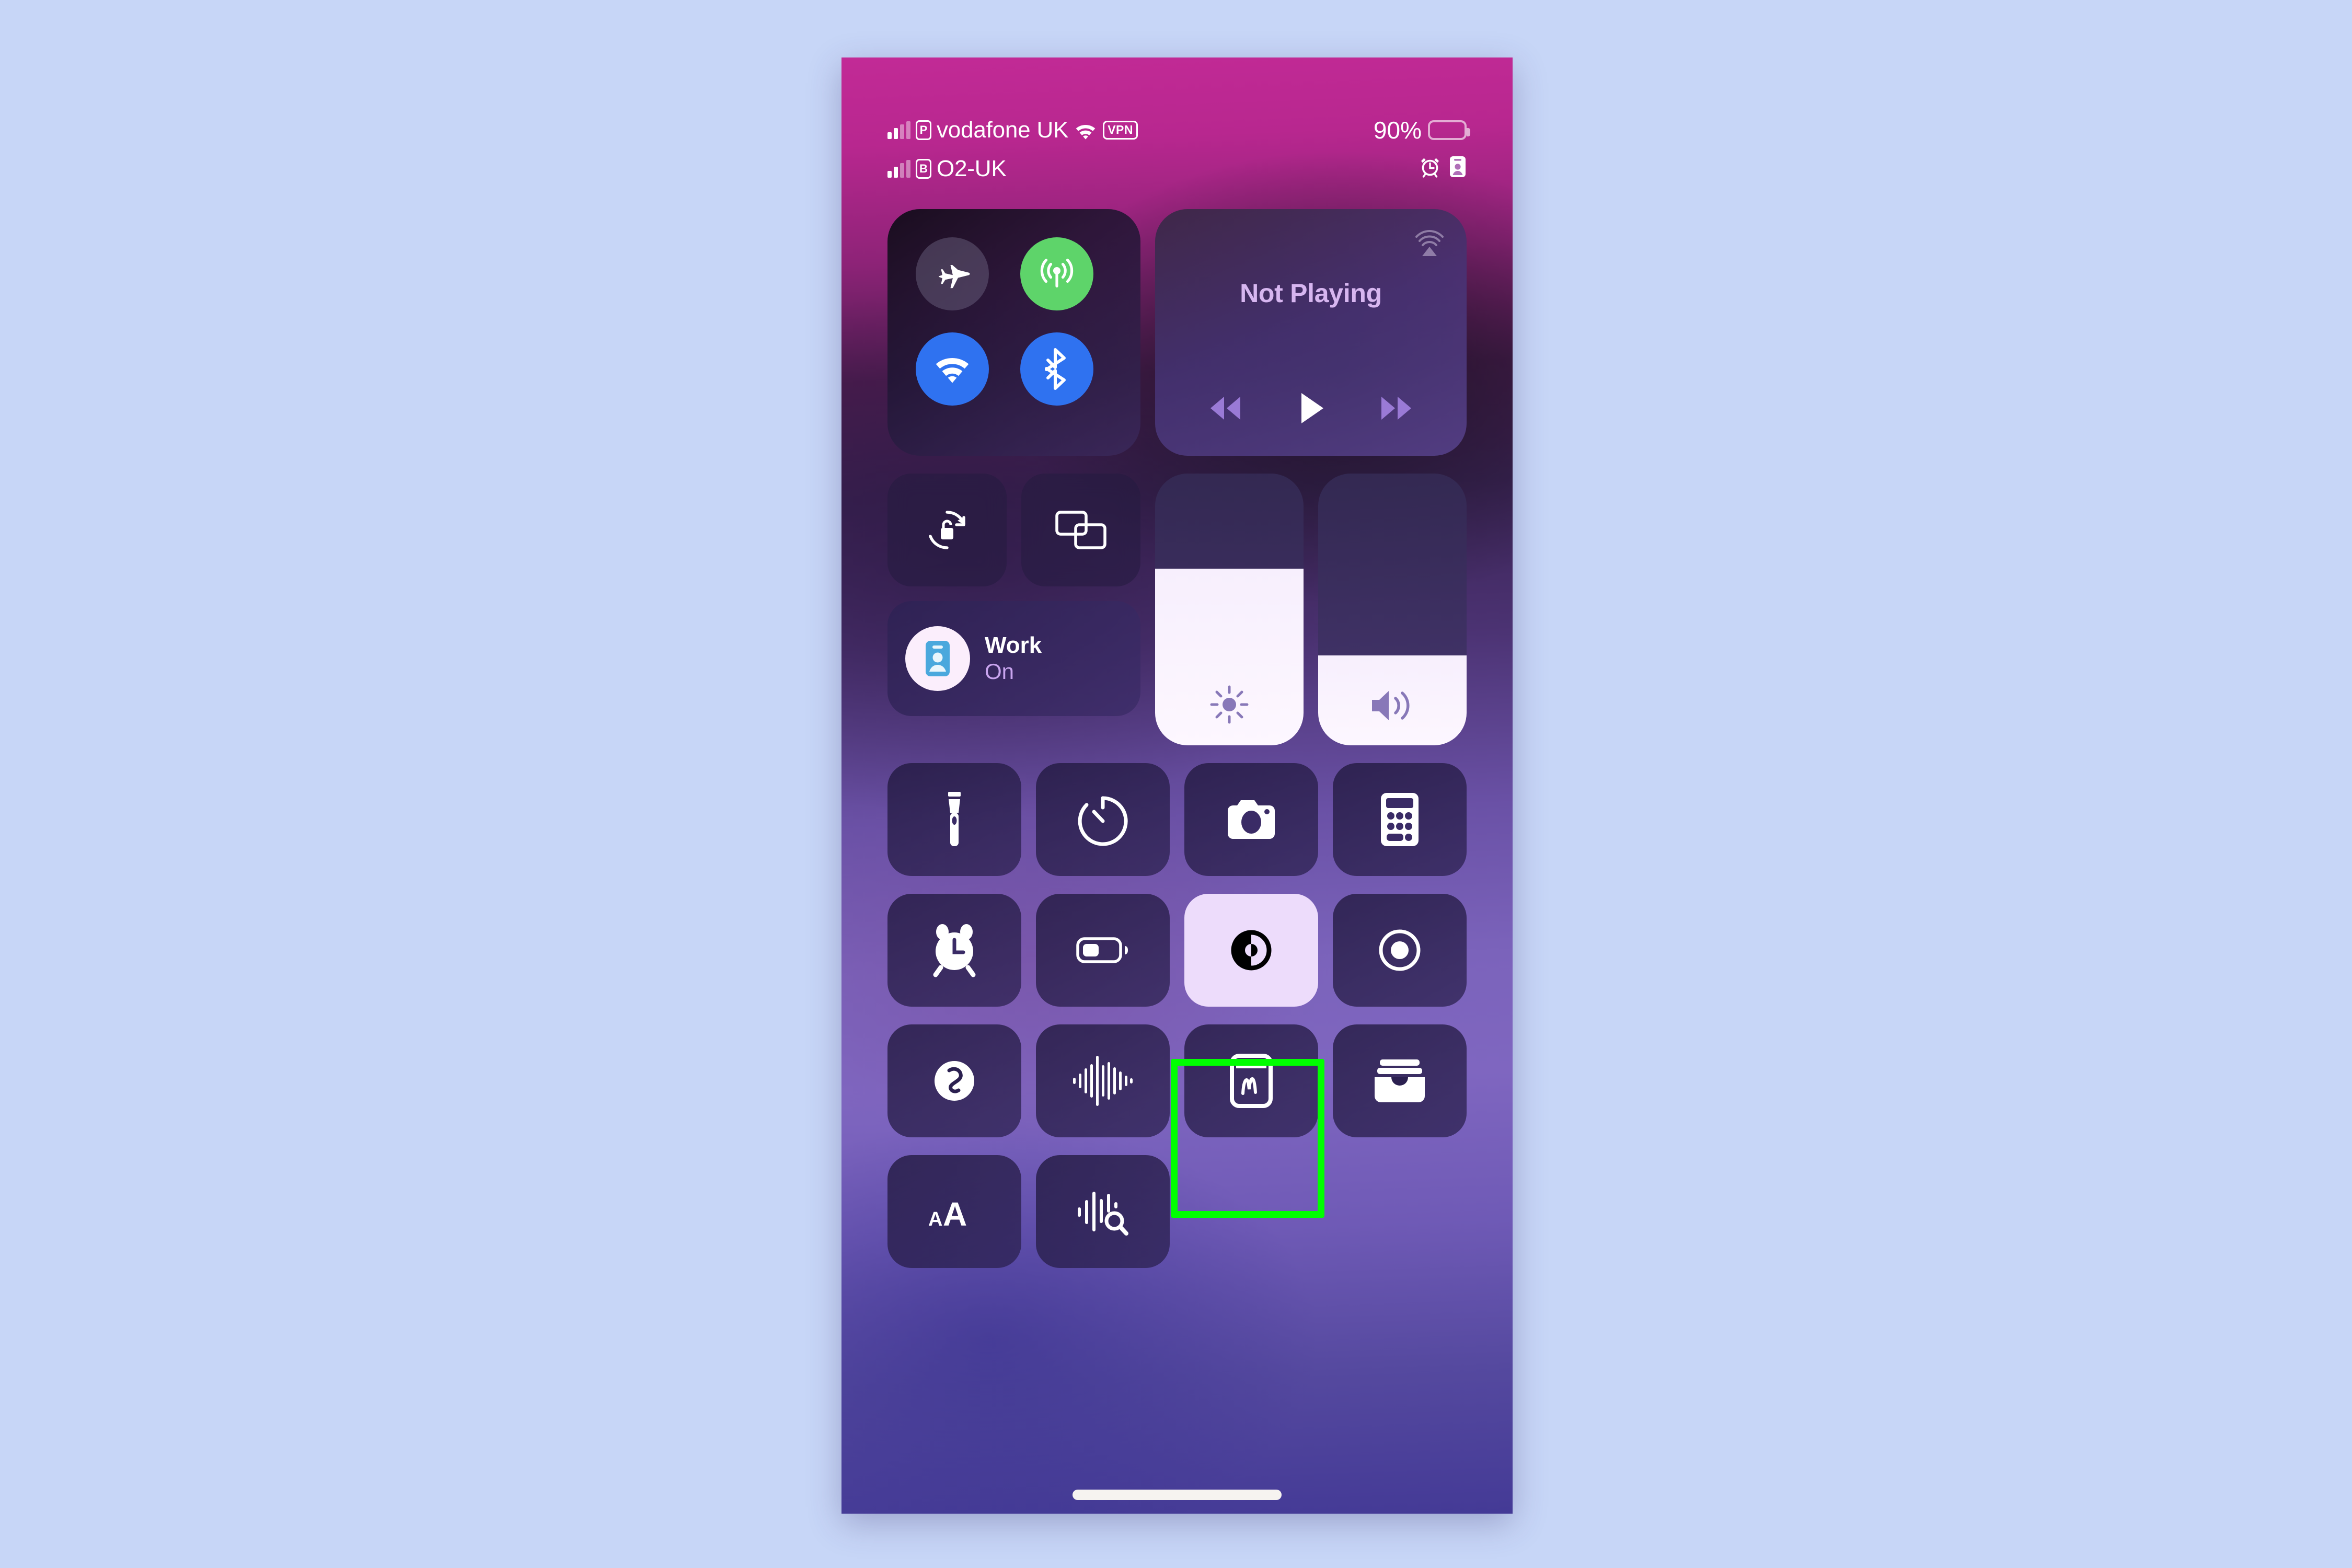 This screenshot has height=1568, width=2352. What do you see at coordinates (1229, 705) in the screenshot?
I see `brightness-sun-icon` at bounding box center [1229, 705].